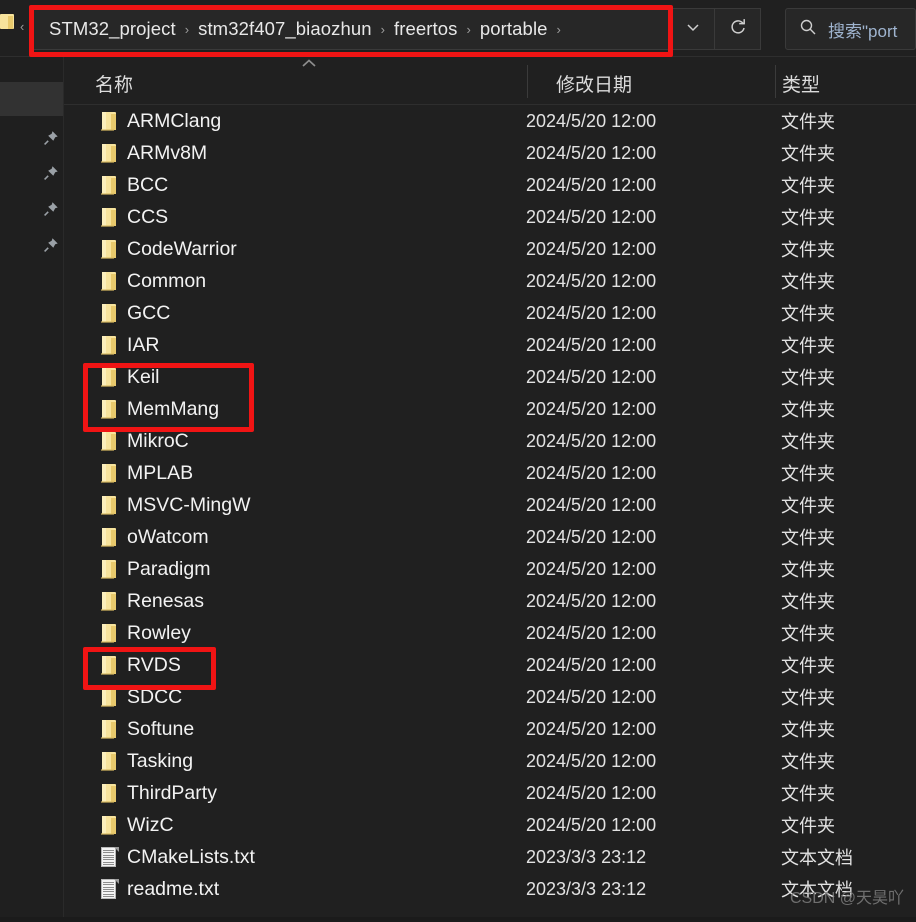 The height and width of the screenshot is (922, 916). What do you see at coordinates (490, 121) in the screenshot?
I see `file-row: ARMClang 2024/5/20 12:00 文件夹` at bounding box center [490, 121].